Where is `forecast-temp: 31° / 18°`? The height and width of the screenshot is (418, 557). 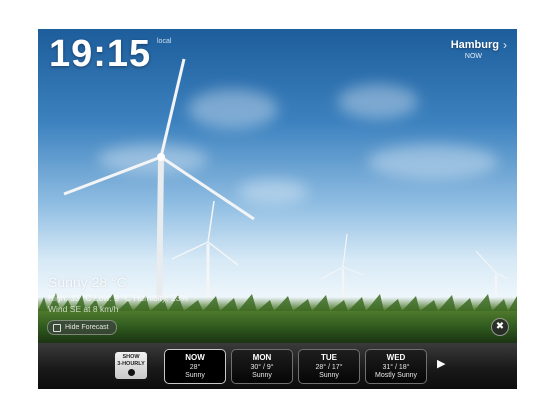
forecast-temp: 31° / 18° is located at coordinates (396, 367).